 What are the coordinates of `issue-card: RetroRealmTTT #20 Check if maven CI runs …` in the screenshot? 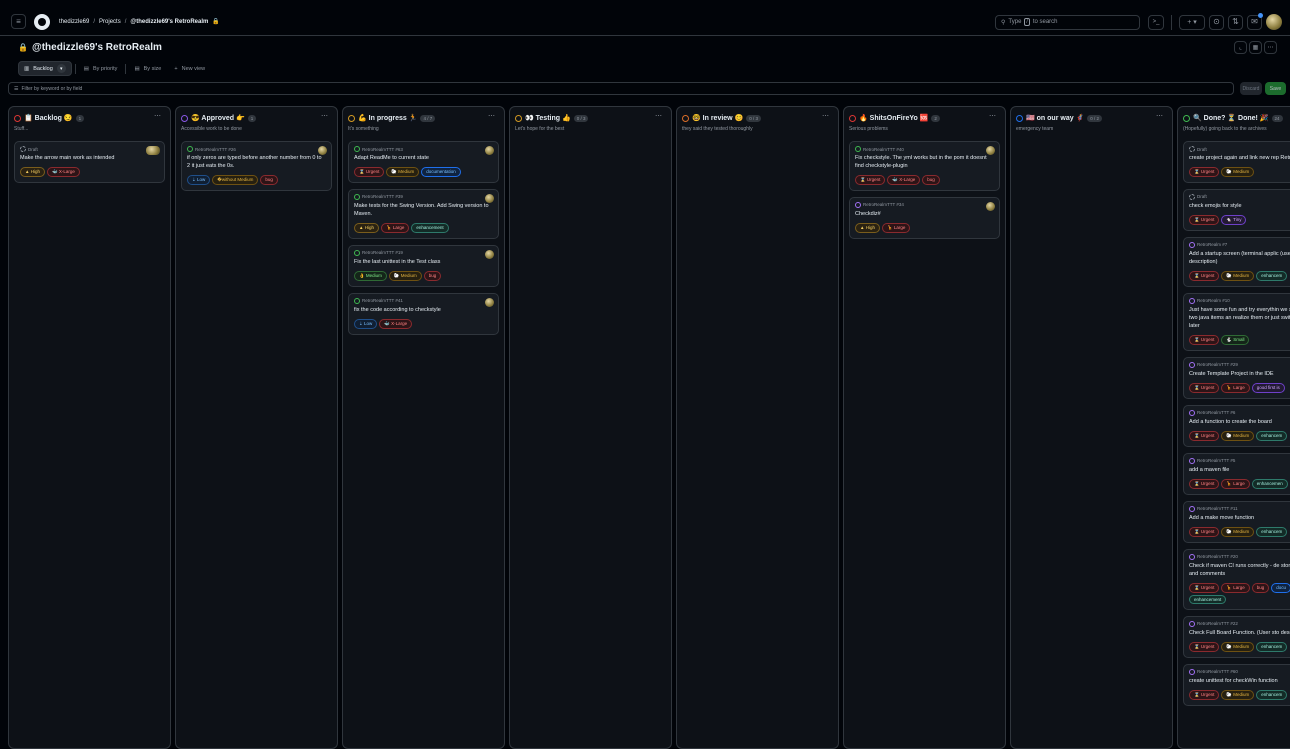 It's located at (1236, 579).